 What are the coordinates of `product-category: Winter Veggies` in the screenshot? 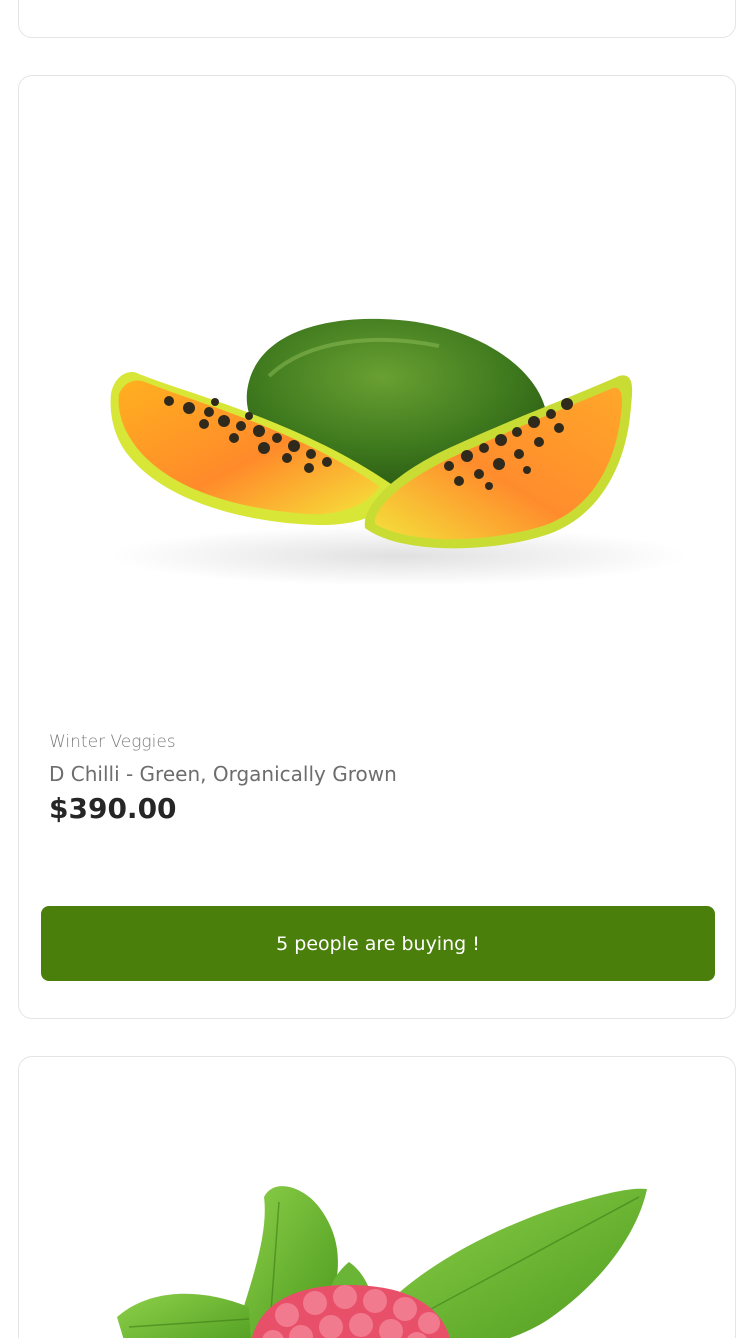 It's located at (112, 742).